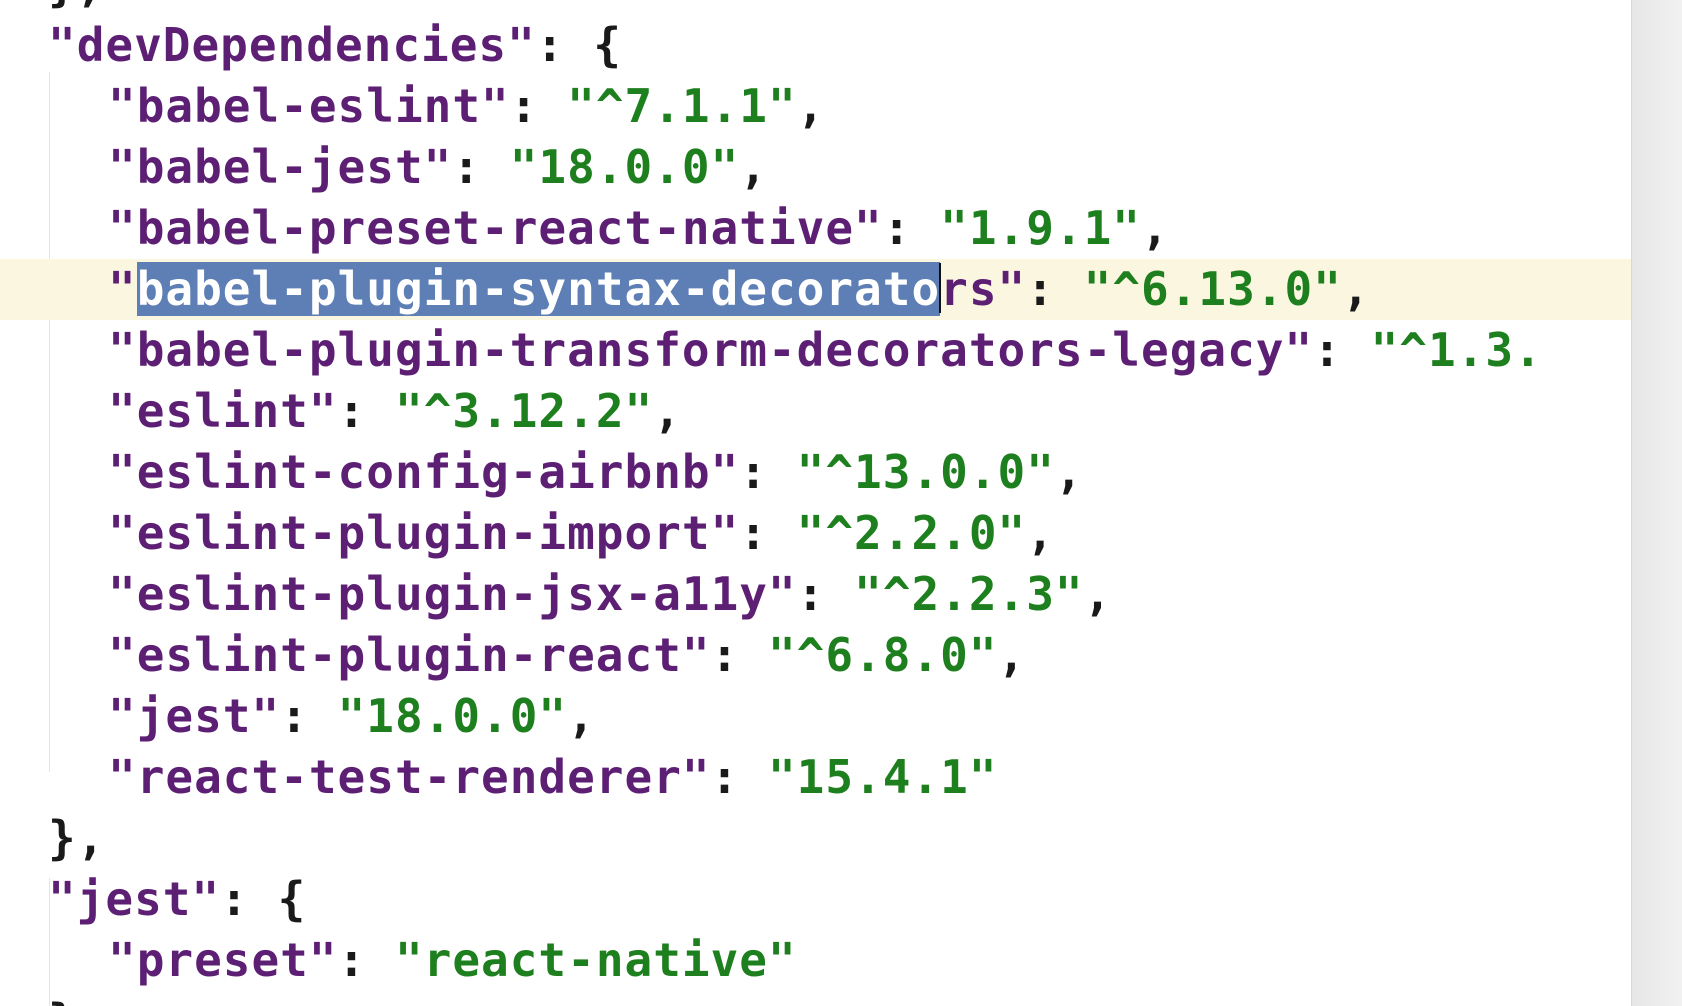 The height and width of the screenshot is (1006, 1682). What do you see at coordinates (292, 45) in the screenshot?
I see `json-key: "devDependencies"` at bounding box center [292, 45].